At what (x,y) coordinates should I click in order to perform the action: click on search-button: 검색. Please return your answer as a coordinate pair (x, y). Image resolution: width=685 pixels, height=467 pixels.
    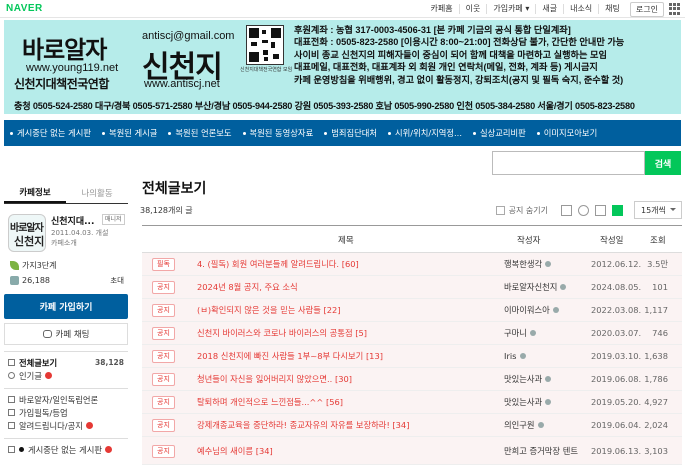
    Looking at the image, I should click on (663, 163).